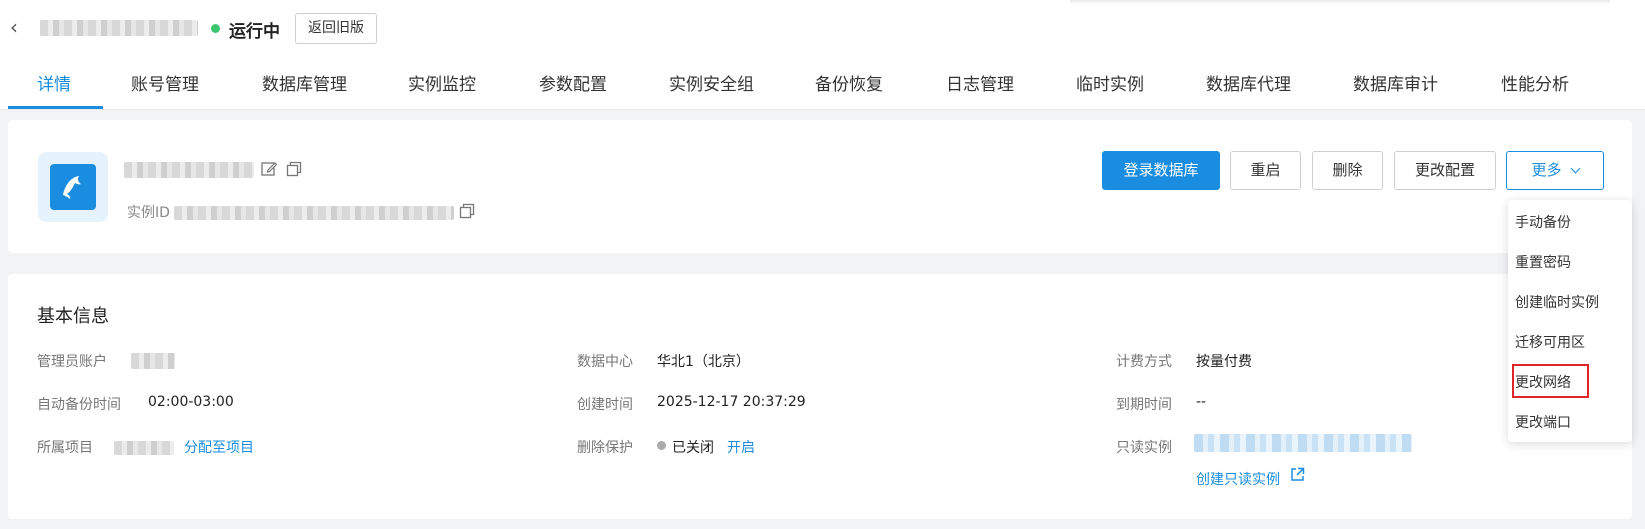 The image size is (1645, 529). What do you see at coordinates (1201, 402) in the screenshot?
I see `expire-value: --` at bounding box center [1201, 402].